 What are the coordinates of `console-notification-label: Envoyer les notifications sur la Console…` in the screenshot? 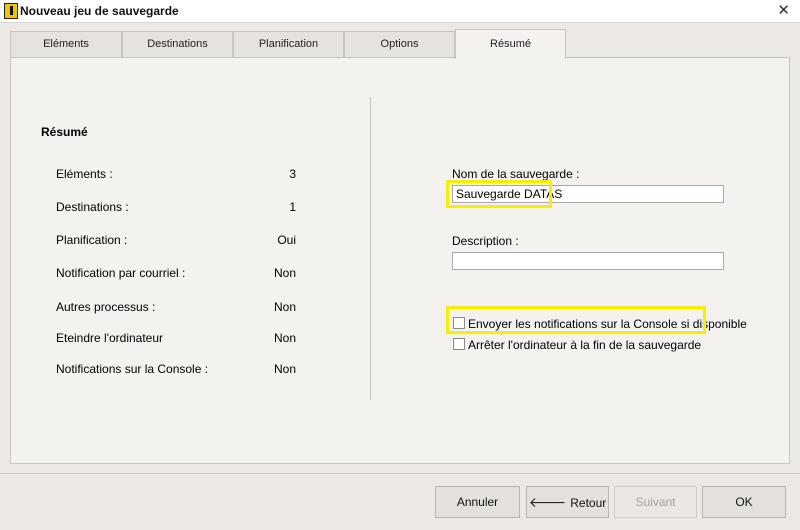 It's located at (607, 324).